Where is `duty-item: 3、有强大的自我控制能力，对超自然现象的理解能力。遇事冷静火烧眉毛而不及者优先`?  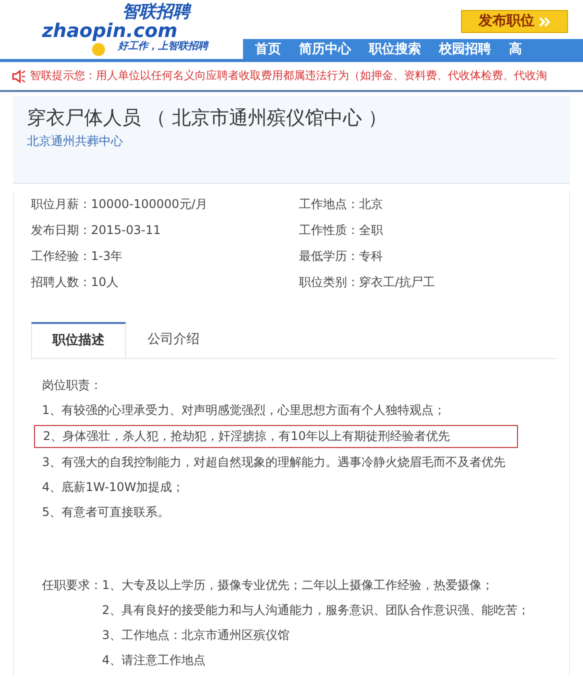
duty-item: 3、有强大的自我控制能力，对超自然现象的理解能力。遇事冷静火烧眉毛而不及者优先 is located at coordinates (274, 462).